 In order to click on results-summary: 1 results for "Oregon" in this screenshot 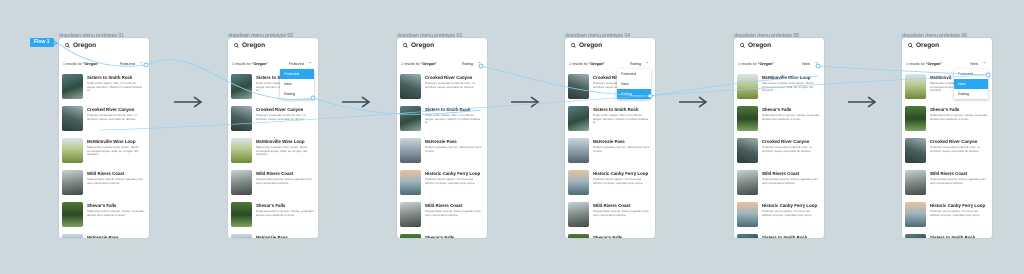, I will do `click(250, 64)`.